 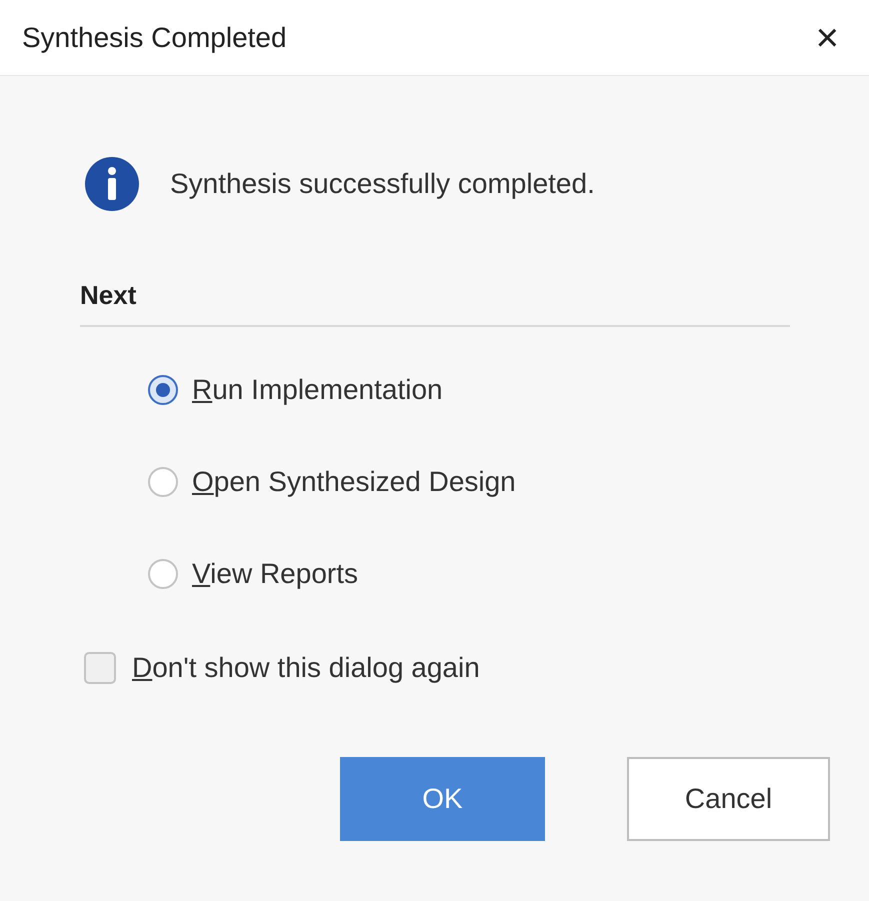 What do you see at coordinates (831, 38) in the screenshot?
I see `close-button: ×` at bounding box center [831, 38].